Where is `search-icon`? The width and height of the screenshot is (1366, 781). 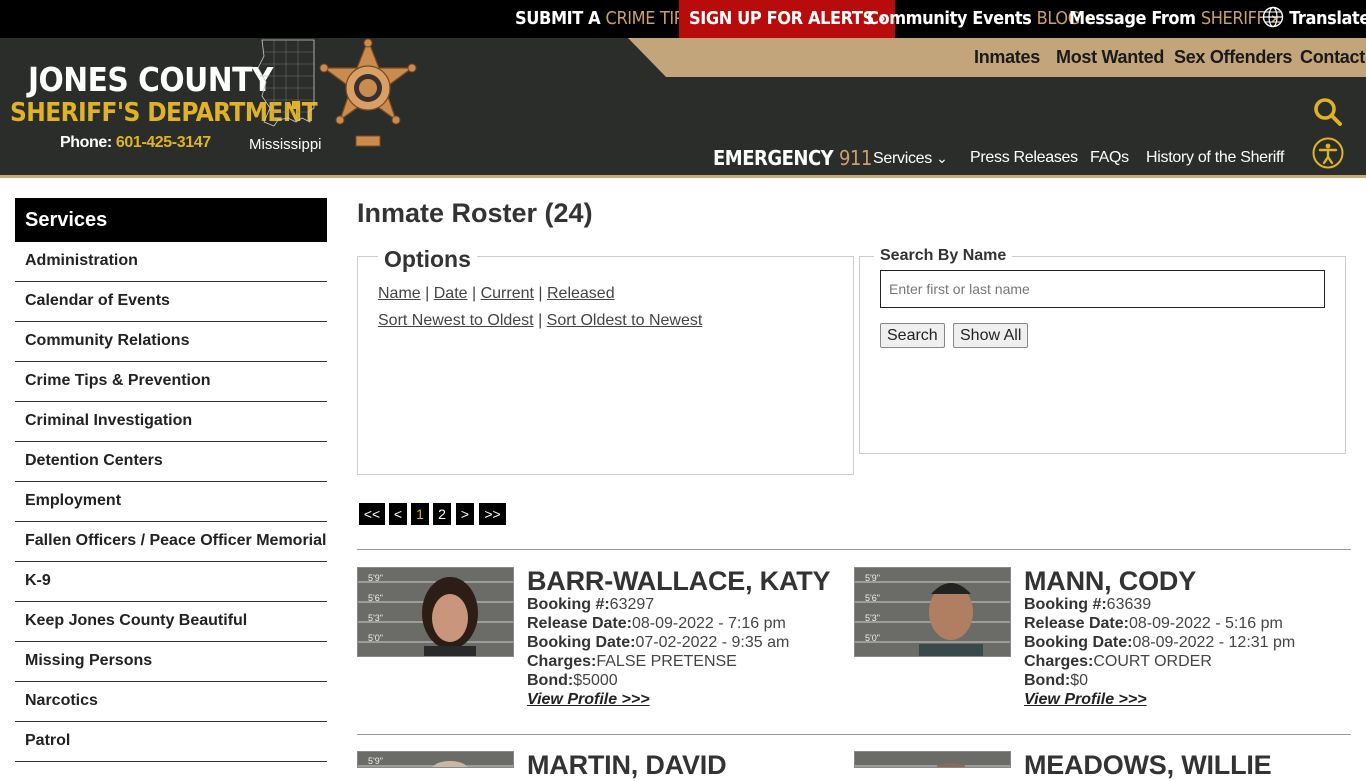 search-icon is located at coordinates (1328, 112).